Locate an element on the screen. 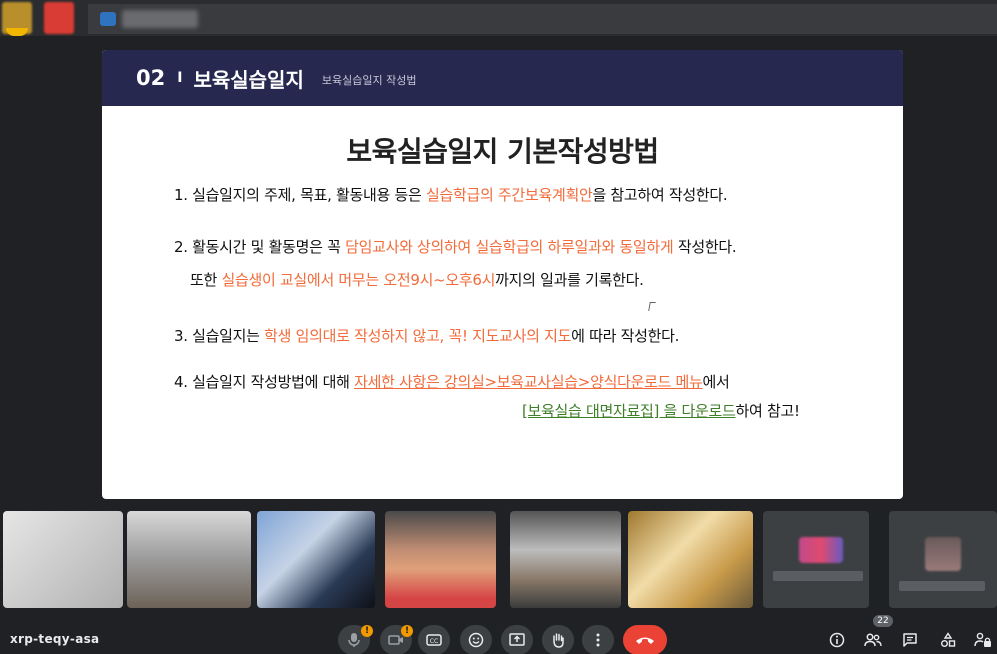 The width and height of the screenshot is (997, 654). people-button is located at coordinates (873, 640).